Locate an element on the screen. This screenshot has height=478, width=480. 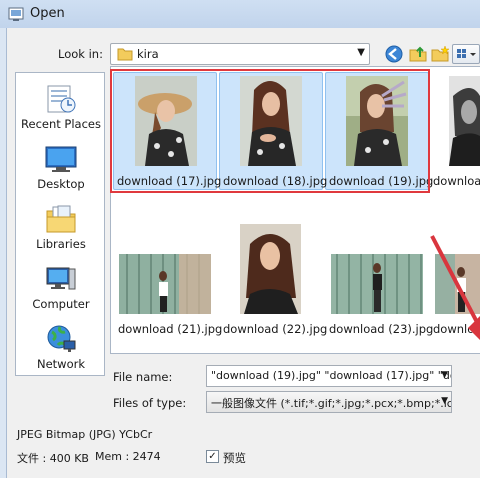
desktop-icon is located at coordinates (61, 159).